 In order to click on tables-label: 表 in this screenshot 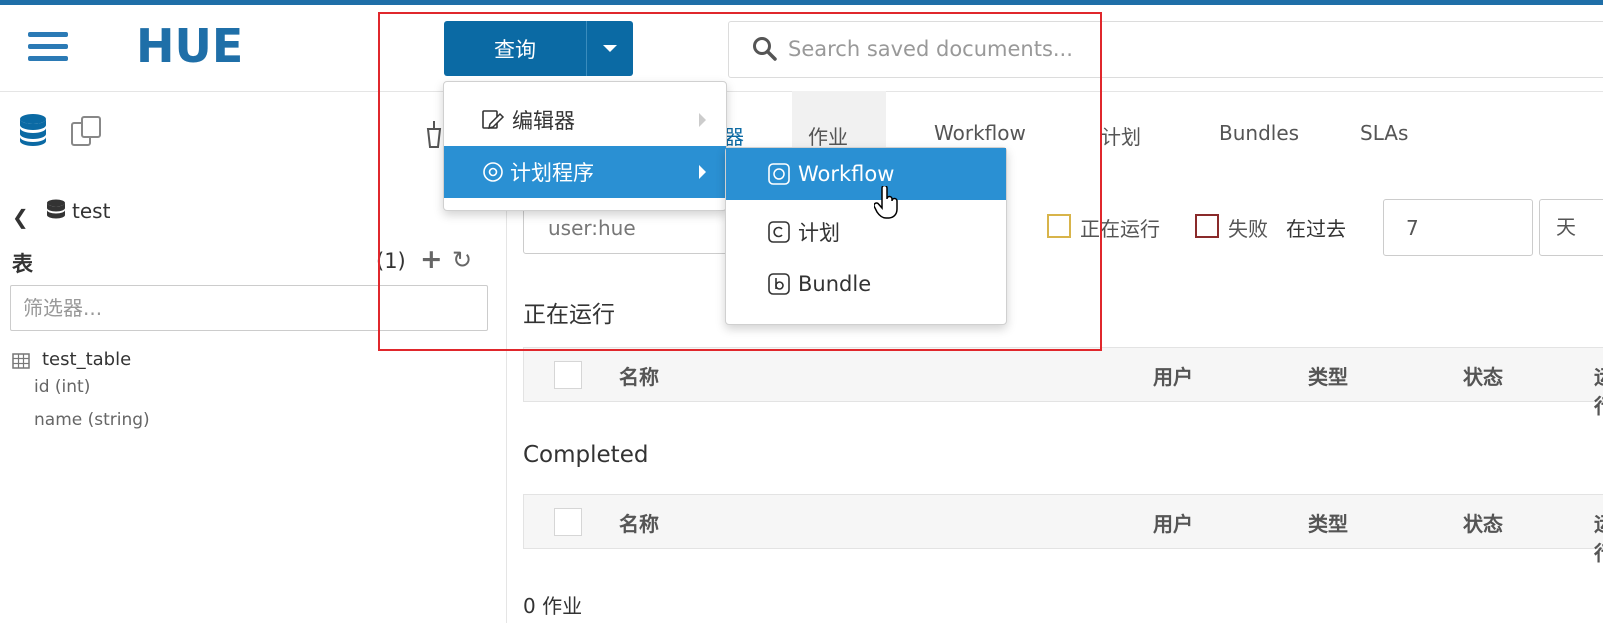, I will do `click(22, 264)`.